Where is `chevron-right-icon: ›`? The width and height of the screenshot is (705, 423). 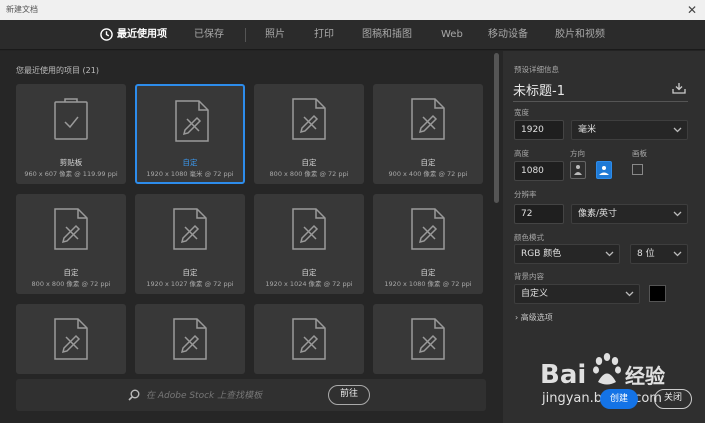 chevron-right-icon: › is located at coordinates (517, 317).